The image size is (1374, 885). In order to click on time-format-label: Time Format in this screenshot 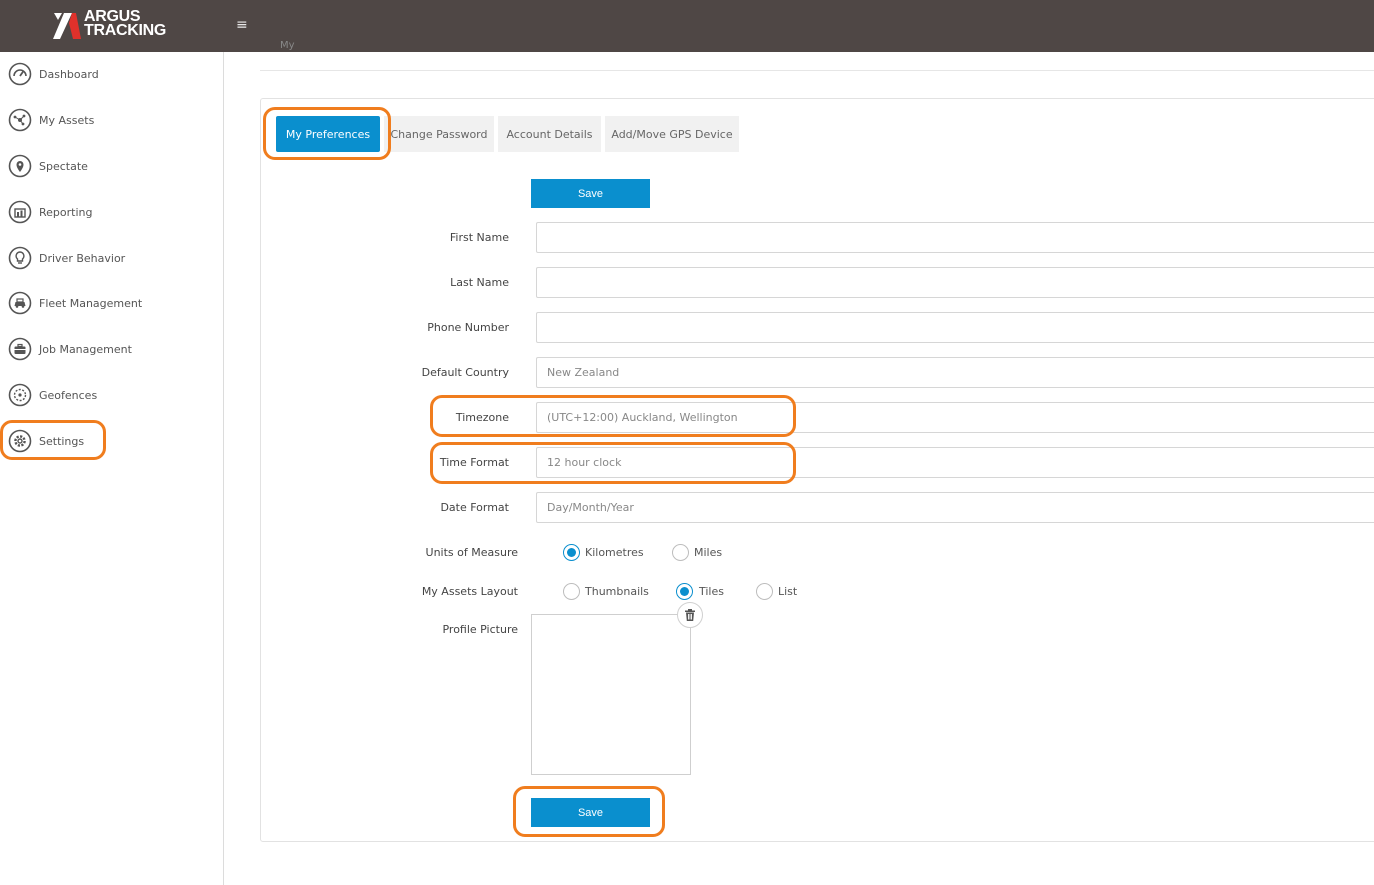, I will do `click(474, 462)`.